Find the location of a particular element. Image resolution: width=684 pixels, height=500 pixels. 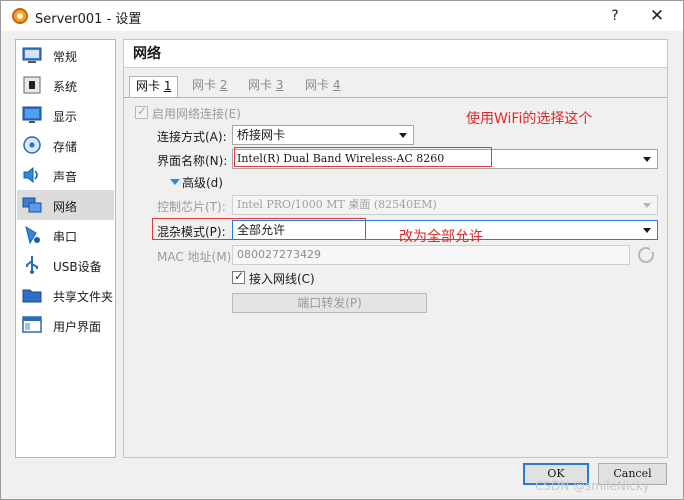

sidebar-item-label: 声音 is located at coordinates (65, 177).